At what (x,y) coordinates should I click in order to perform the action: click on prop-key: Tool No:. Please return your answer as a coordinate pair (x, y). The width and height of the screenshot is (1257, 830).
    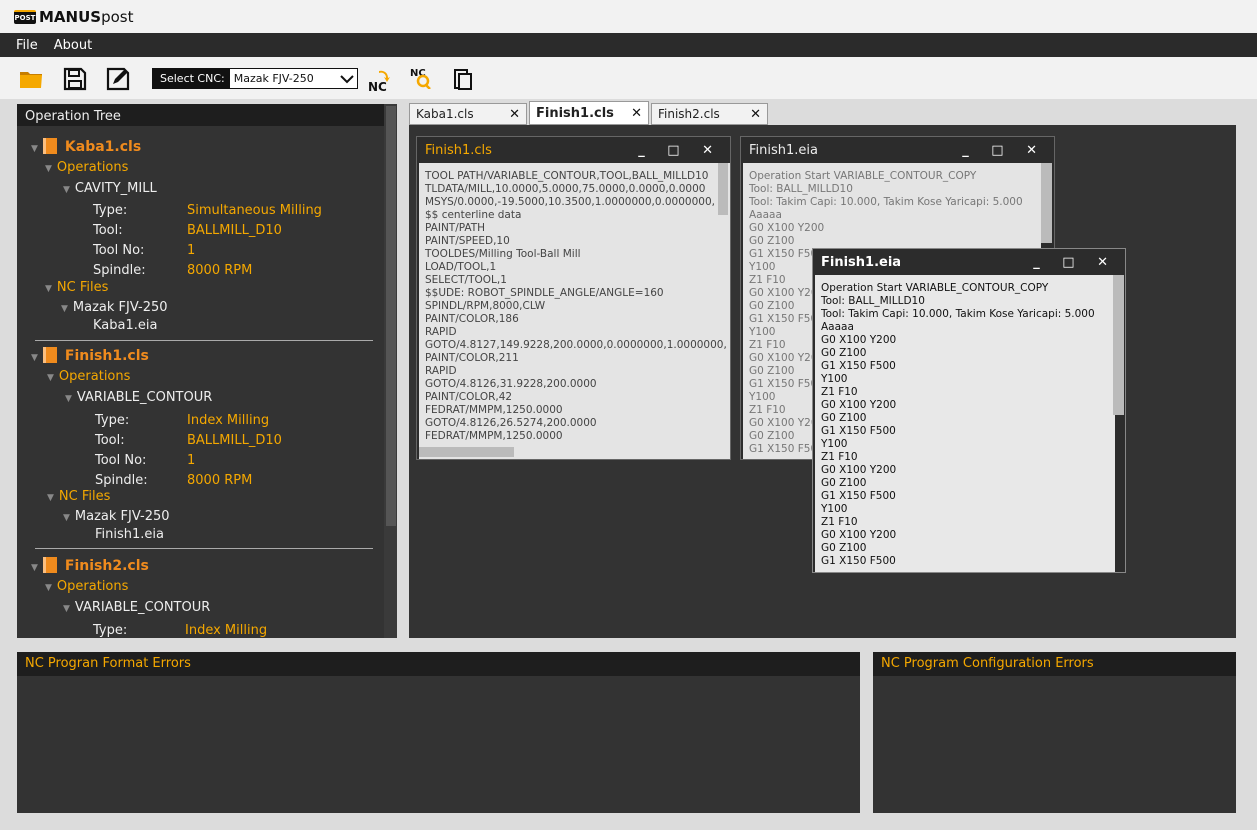
    Looking at the image, I should click on (121, 460).